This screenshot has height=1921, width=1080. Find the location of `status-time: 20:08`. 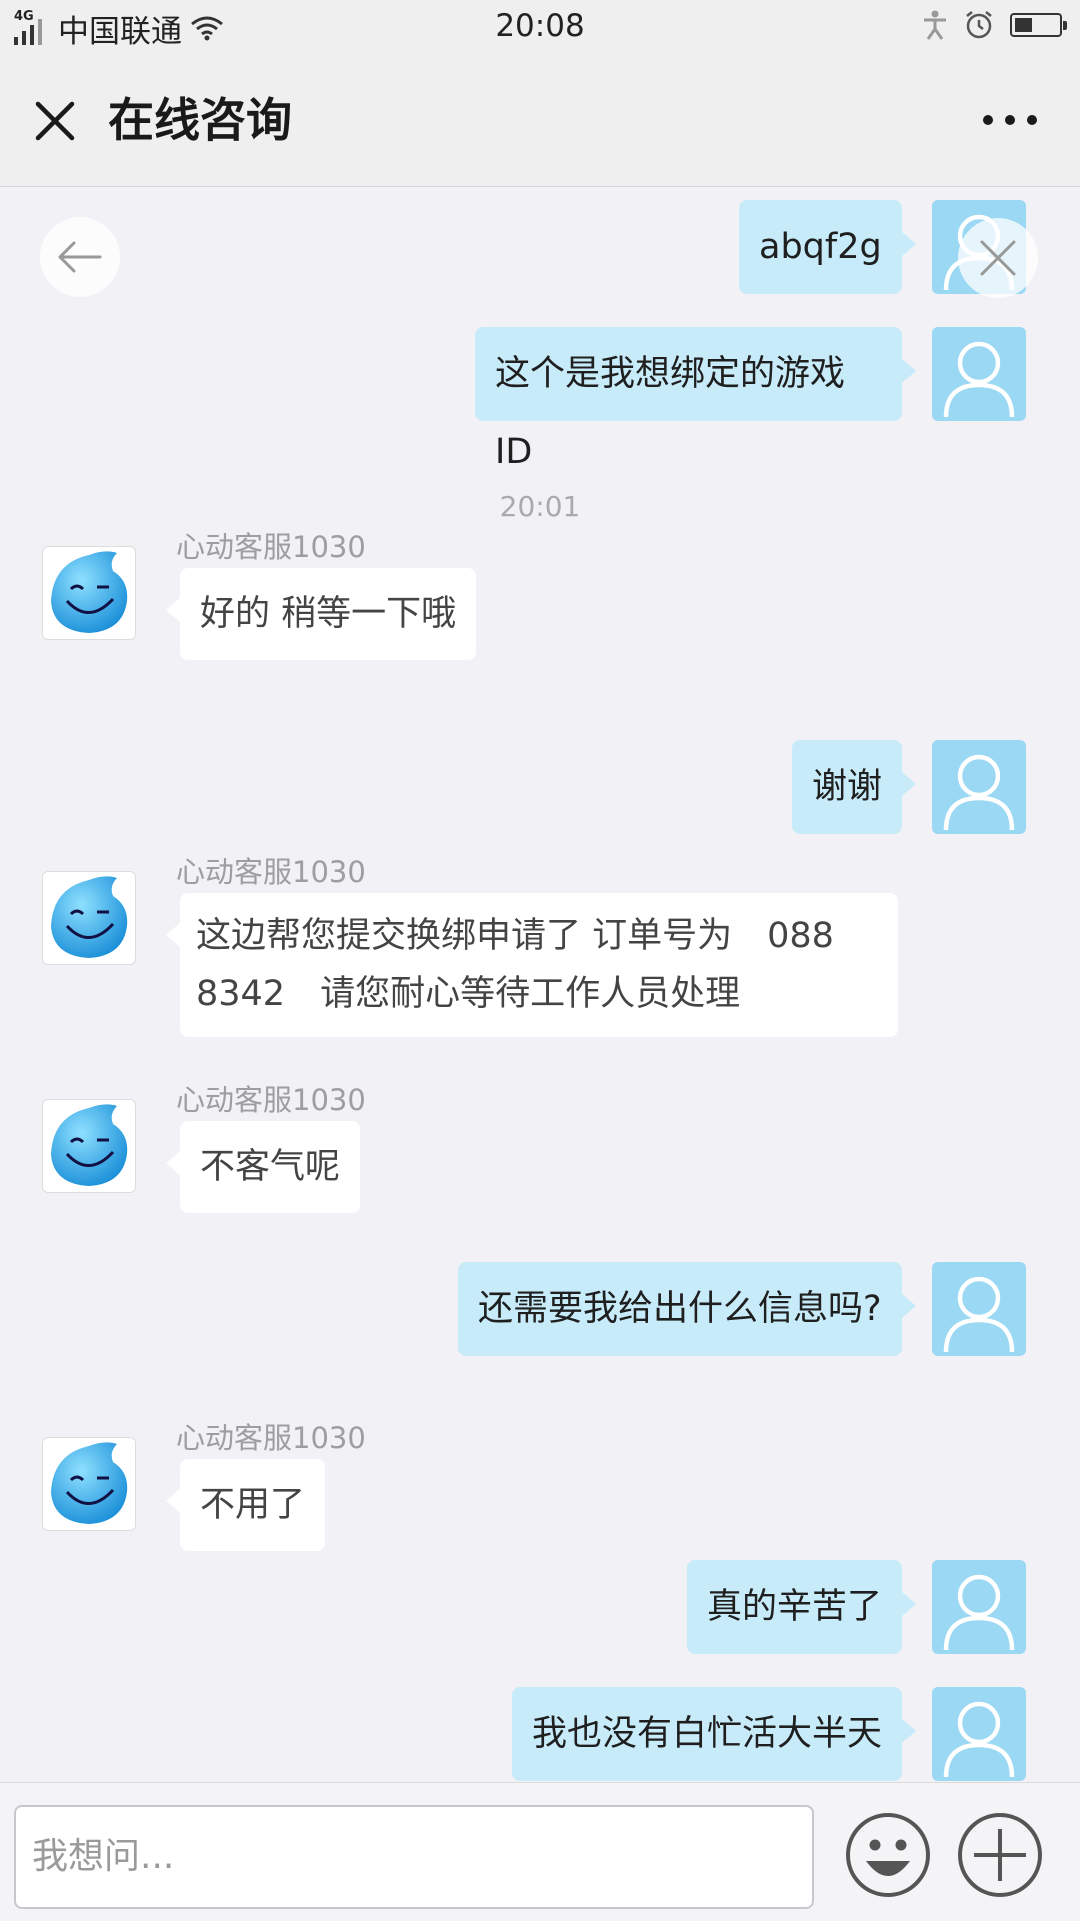

status-time: 20:08 is located at coordinates (540, 26).